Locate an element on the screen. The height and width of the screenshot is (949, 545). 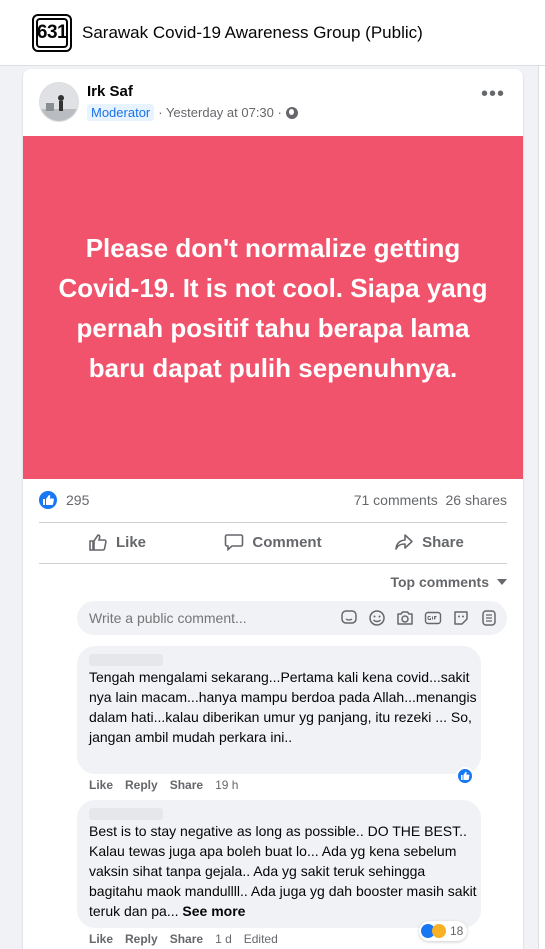
like-button: Like is located at coordinates (117, 542).